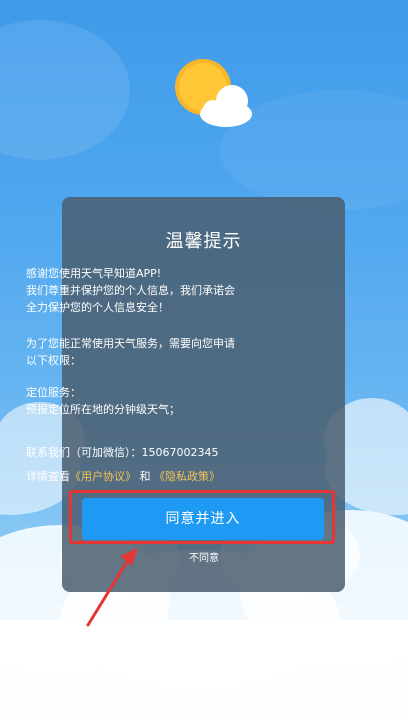 This screenshot has height=720, width=408. I want to click on dialog-title: 温馨提示, so click(203, 241).